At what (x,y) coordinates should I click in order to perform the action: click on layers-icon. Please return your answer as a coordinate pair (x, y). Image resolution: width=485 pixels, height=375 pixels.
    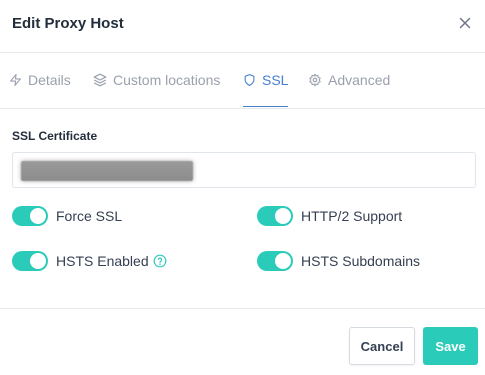
    Looking at the image, I should click on (100, 80).